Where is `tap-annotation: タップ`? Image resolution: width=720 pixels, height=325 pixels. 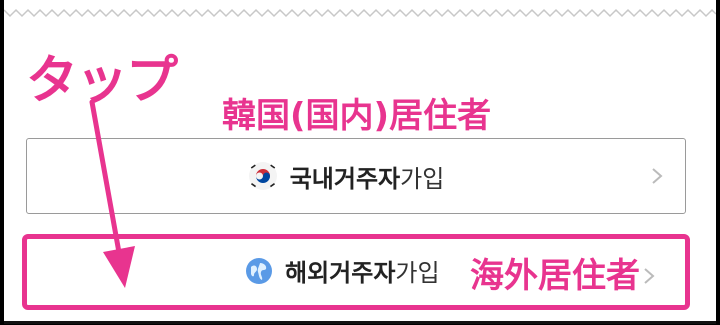
tap-annotation: タップ is located at coordinates (102, 81).